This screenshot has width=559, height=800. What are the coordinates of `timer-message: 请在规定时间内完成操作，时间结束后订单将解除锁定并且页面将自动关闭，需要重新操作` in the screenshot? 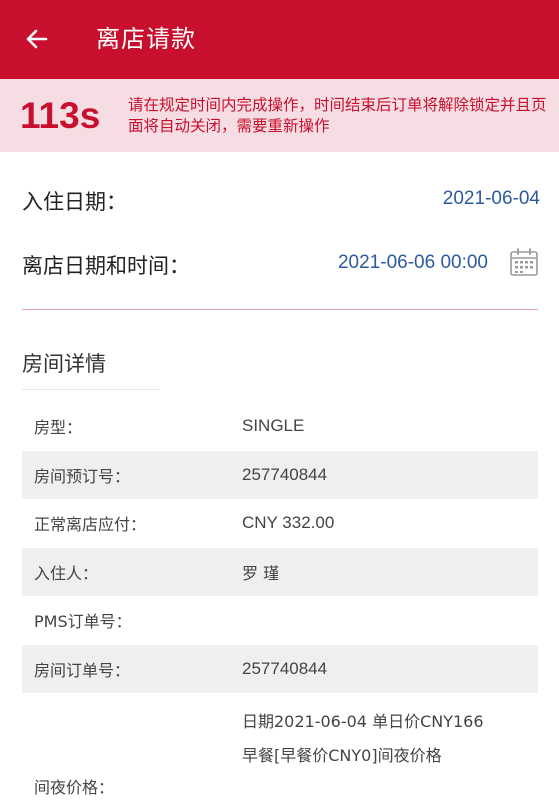 It's located at (337, 115).